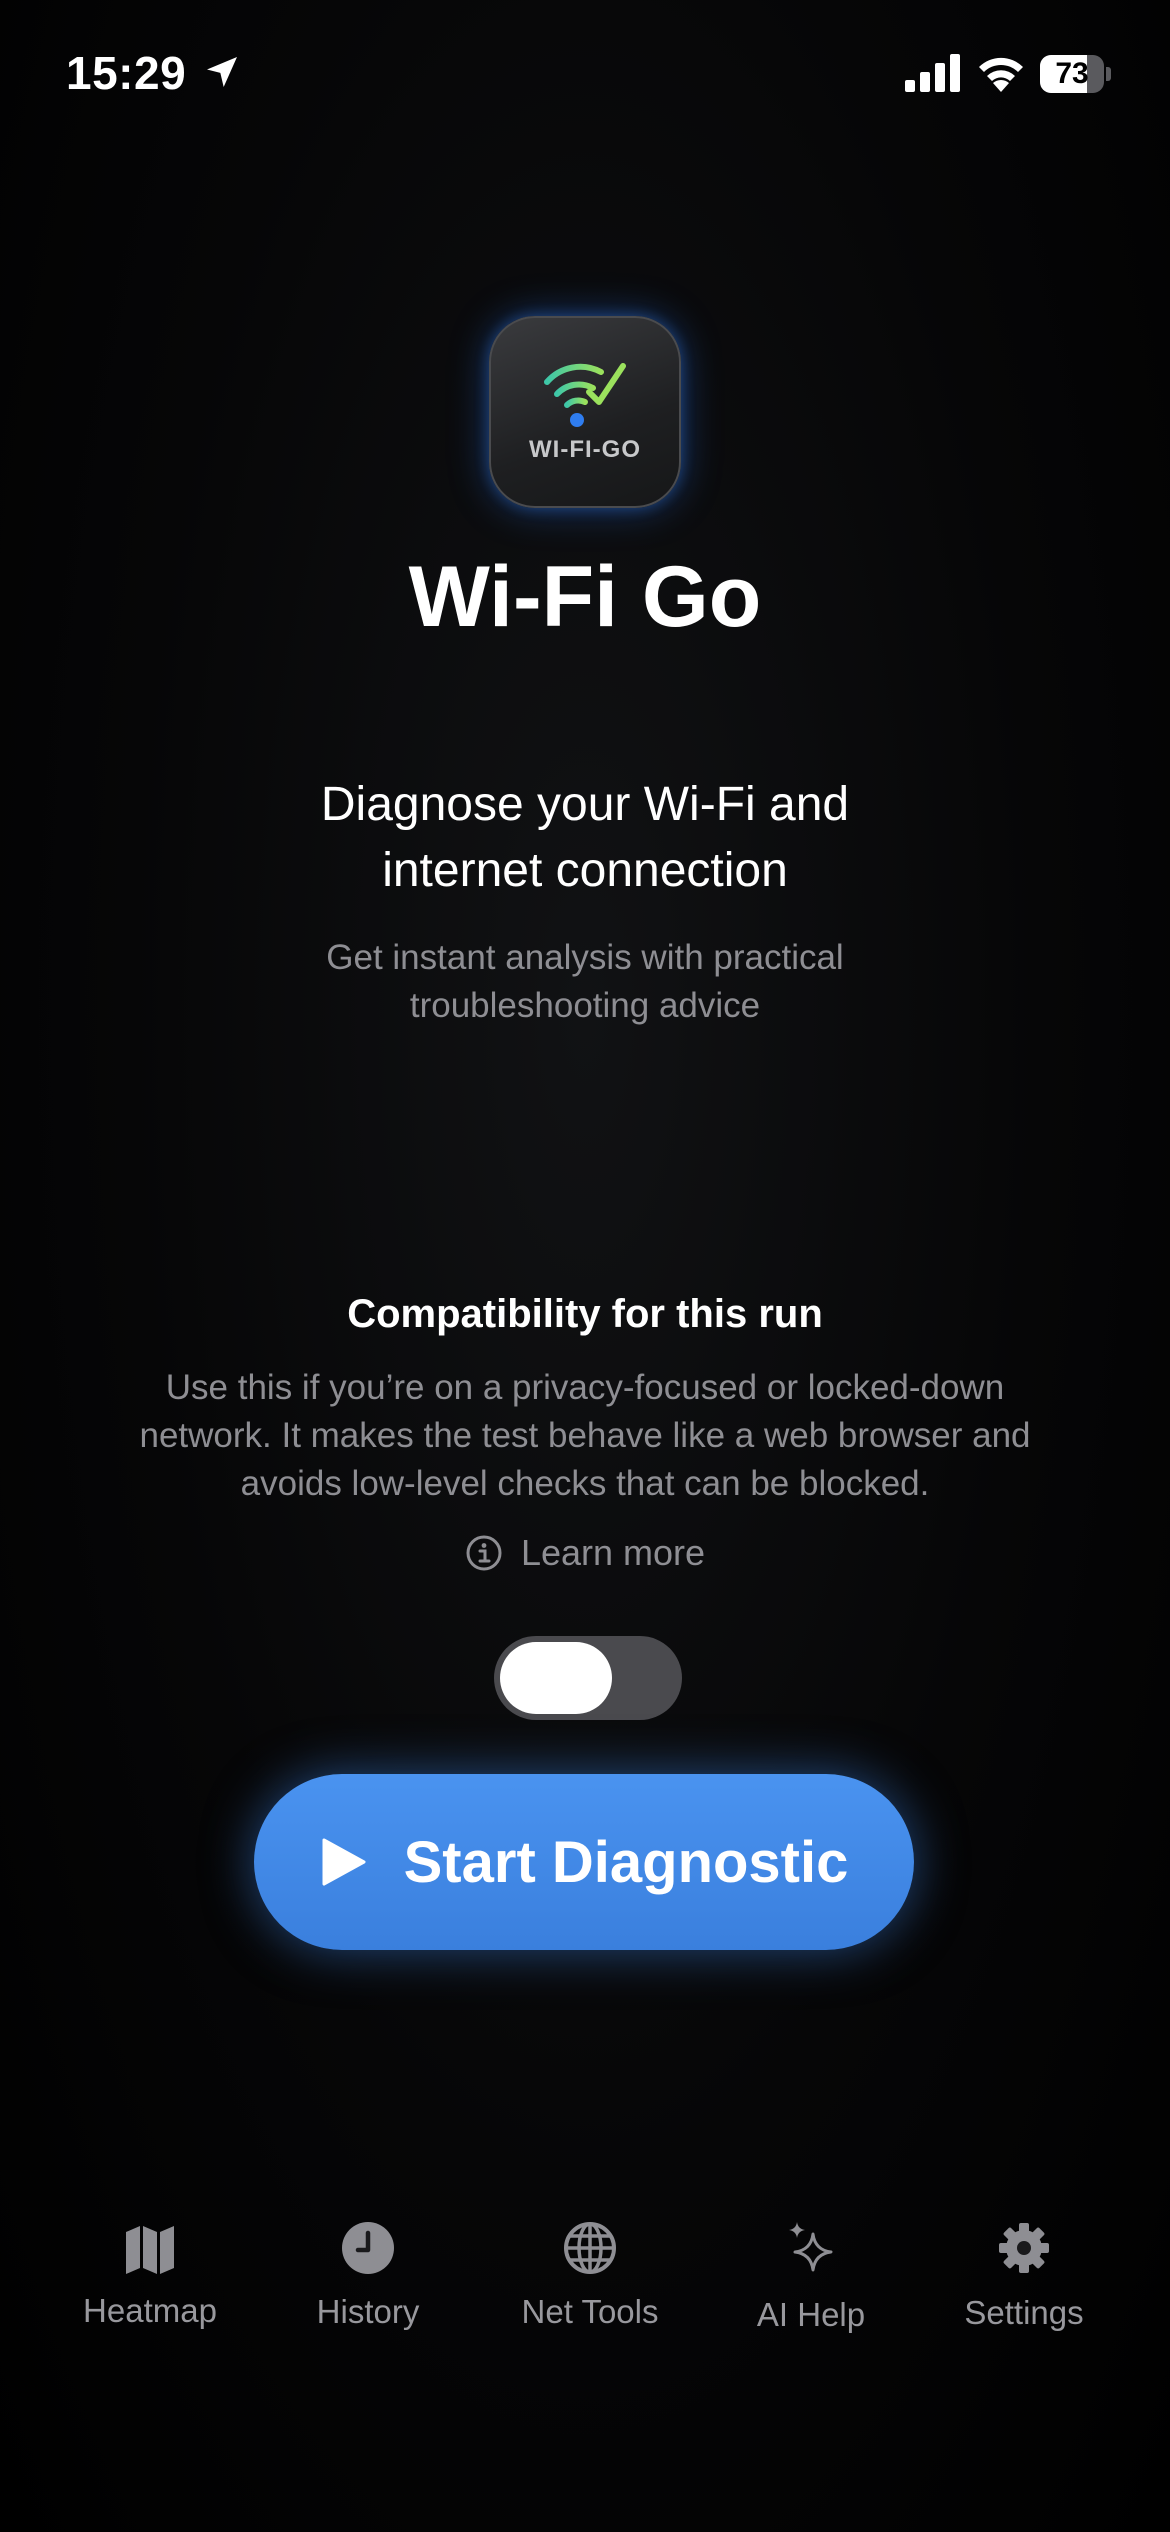 This screenshot has width=1170, height=2532. What do you see at coordinates (585, 597) in the screenshot?
I see `app-title: Wi-Fi Go` at bounding box center [585, 597].